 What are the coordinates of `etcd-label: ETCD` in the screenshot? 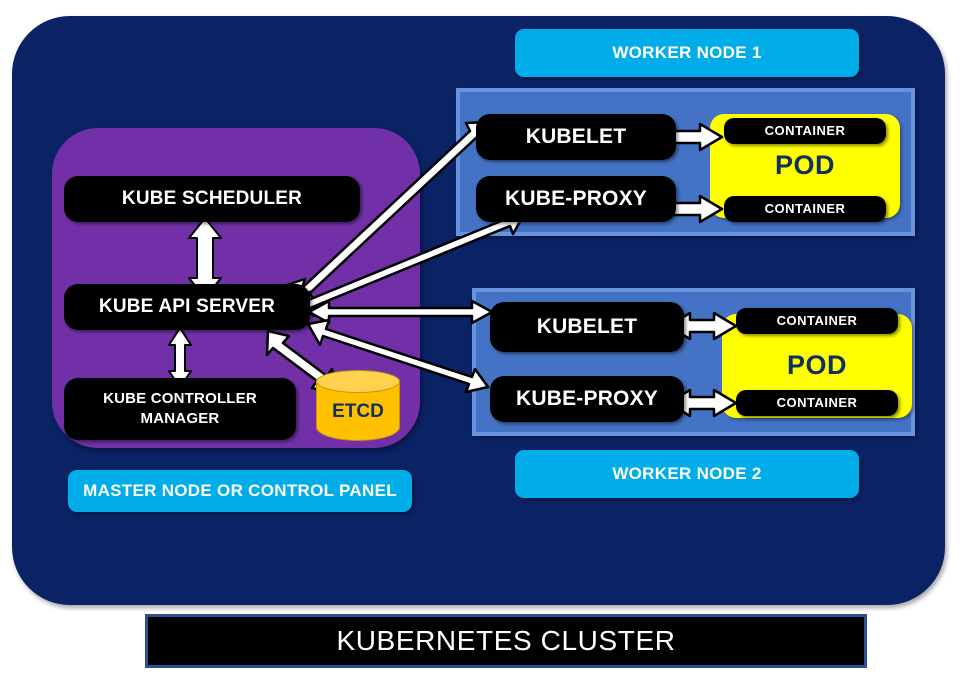 It's located at (358, 411).